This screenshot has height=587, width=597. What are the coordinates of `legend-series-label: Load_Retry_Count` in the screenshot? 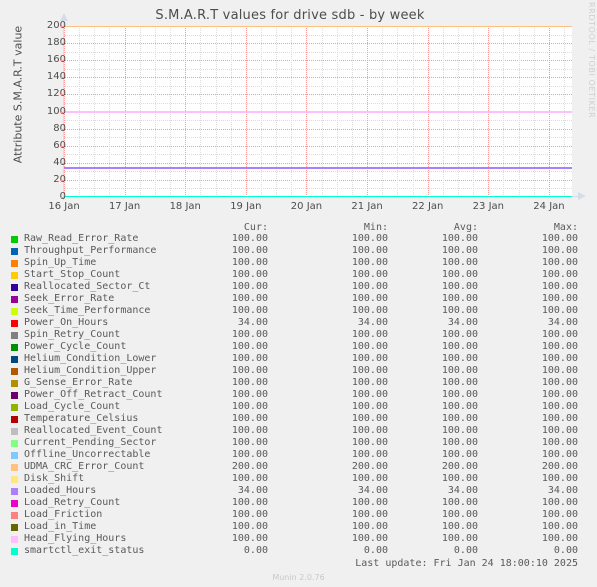 It's located at (72, 502).